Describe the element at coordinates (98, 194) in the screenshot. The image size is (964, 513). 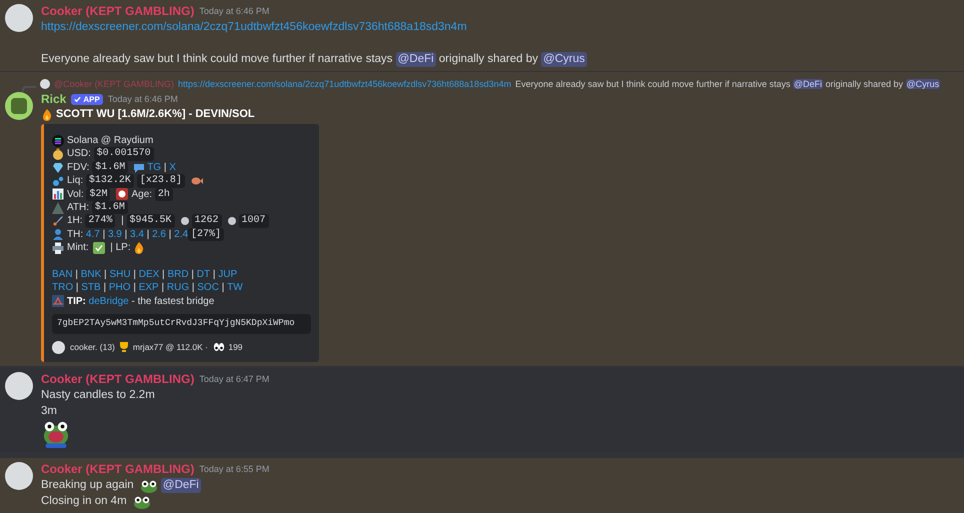
I see `inline-code: $2M` at that location.